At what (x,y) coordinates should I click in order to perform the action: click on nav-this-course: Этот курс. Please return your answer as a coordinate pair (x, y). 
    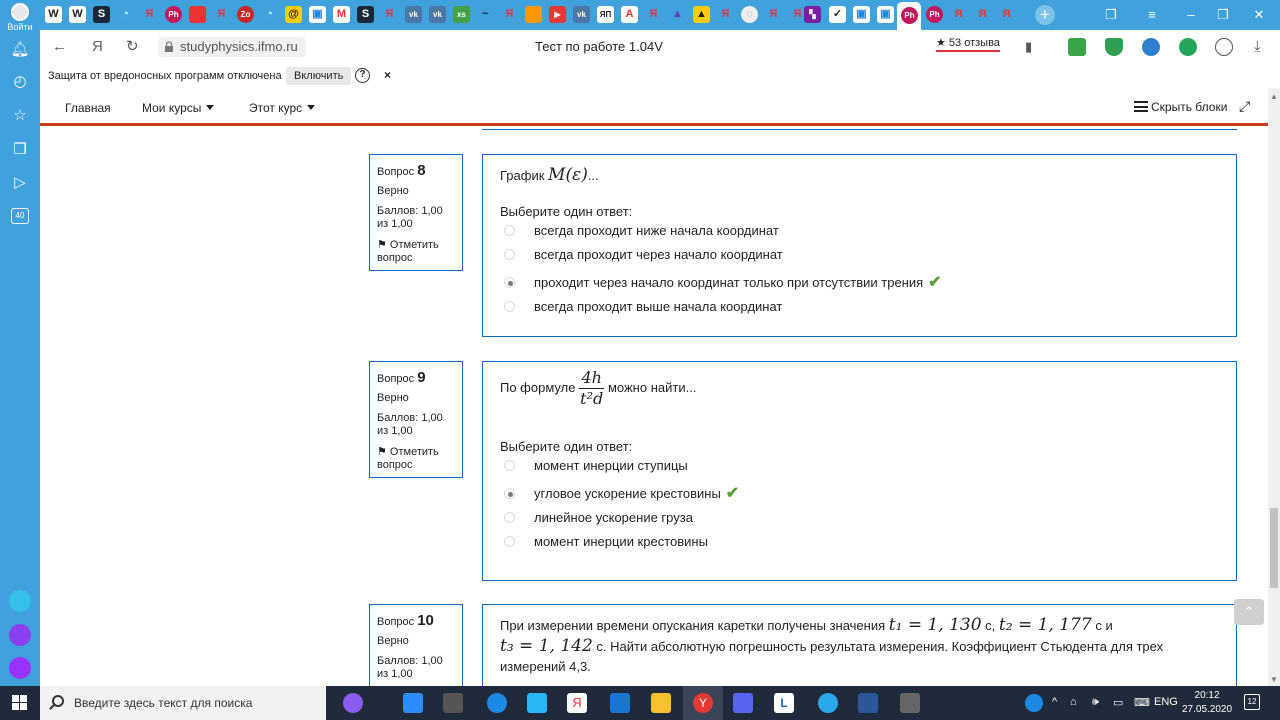
    Looking at the image, I should click on (282, 108).